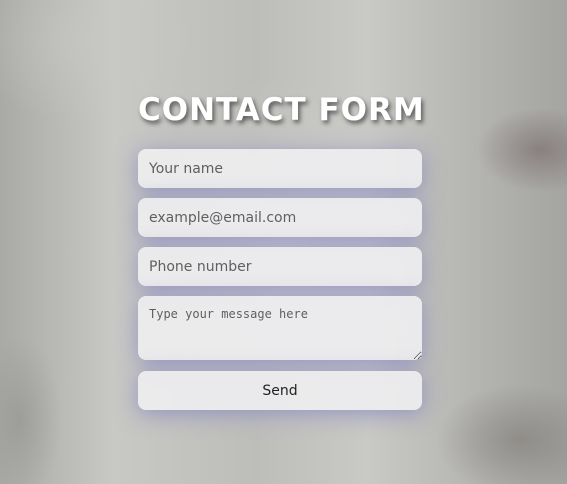  What do you see at coordinates (280, 390) in the screenshot?
I see `send-button: Send` at bounding box center [280, 390].